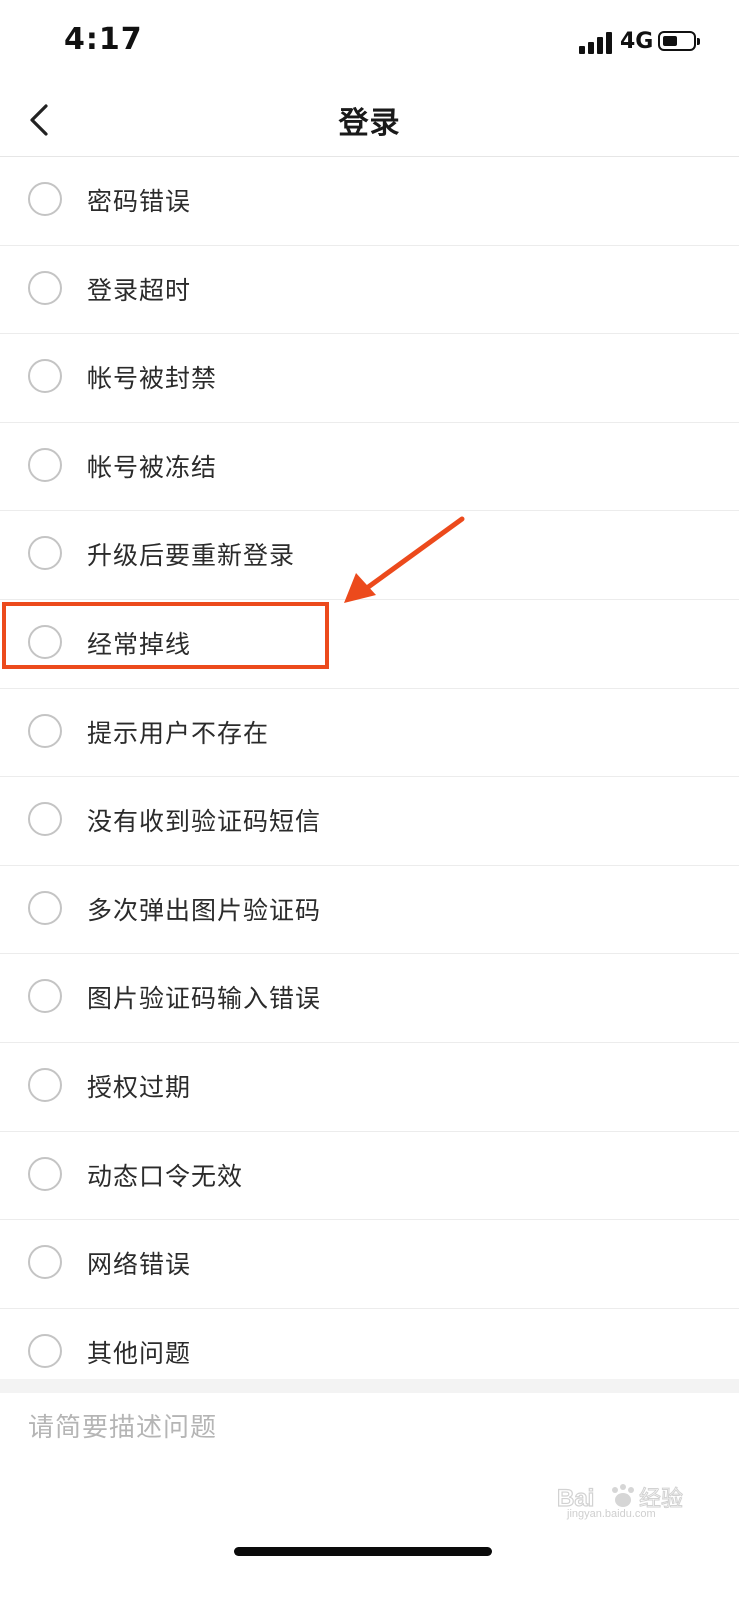 The width and height of the screenshot is (739, 1600). Describe the element at coordinates (363, 1551) in the screenshot. I see `home-indicator` at that location.